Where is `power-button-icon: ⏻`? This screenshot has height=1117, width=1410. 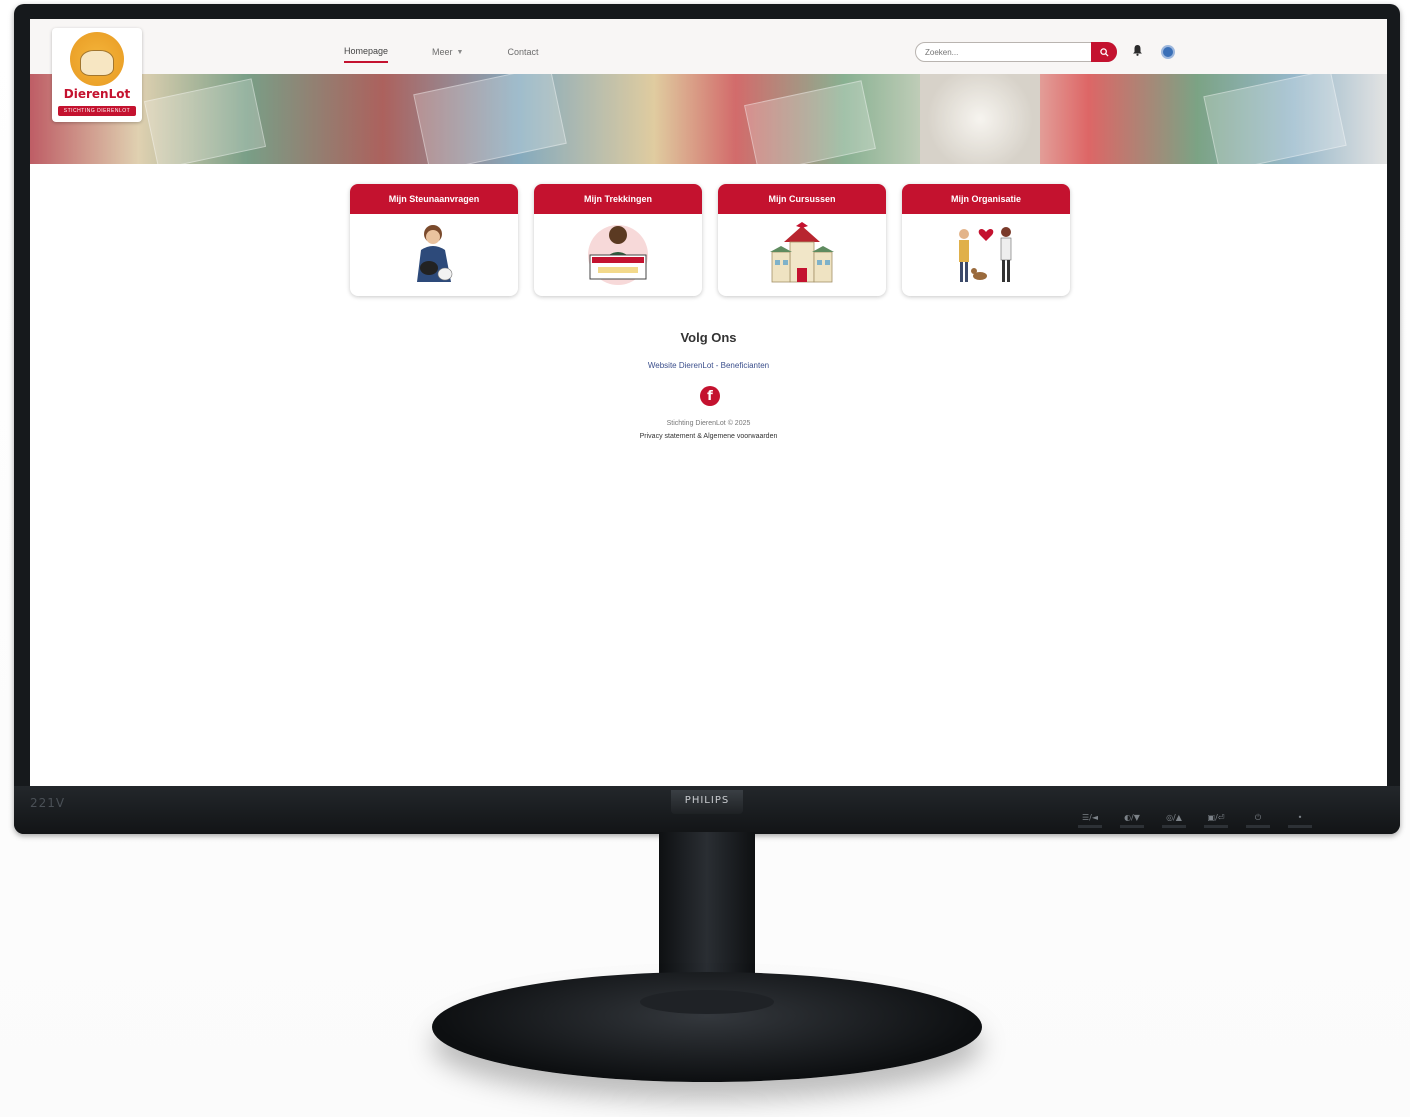
power-button-icon: ⏻ is located at coordinates (1258, 820).